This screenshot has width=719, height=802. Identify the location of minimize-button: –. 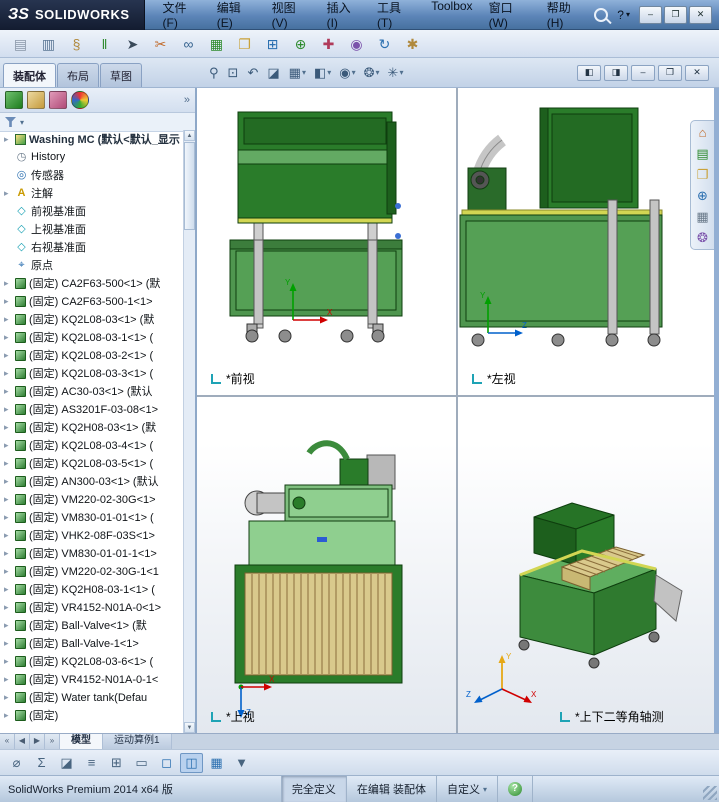
(650, 14).